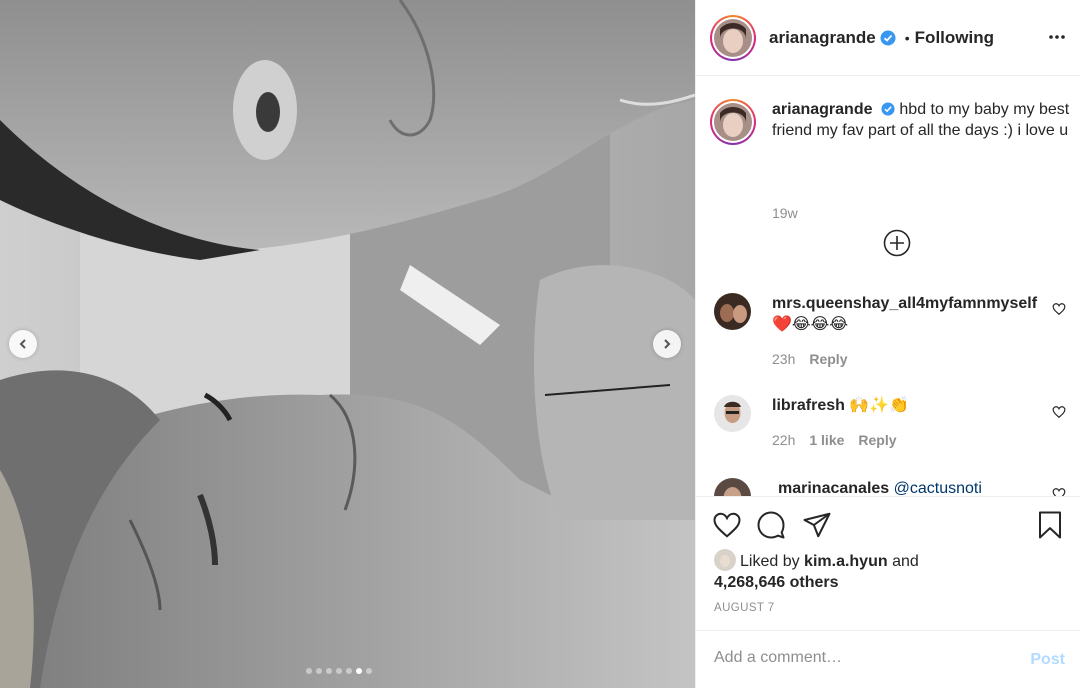 Image resolution: width=1080 pixels, height=688 pixels. I want to click on next-photo-button, so click(667, 344).